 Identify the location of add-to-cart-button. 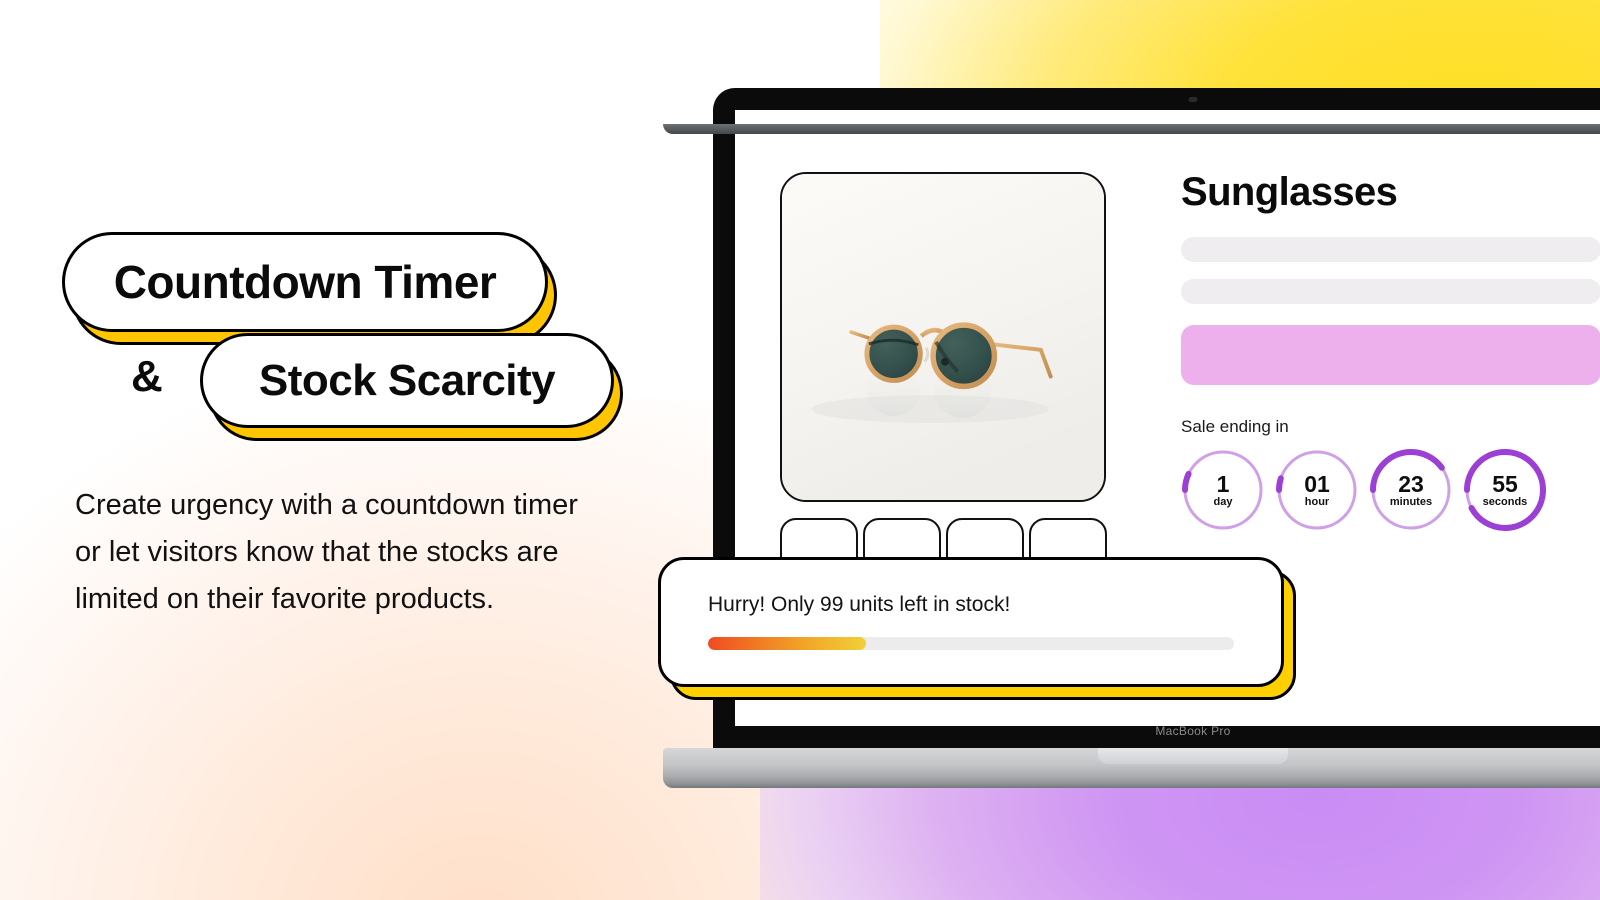
(1390, 355).